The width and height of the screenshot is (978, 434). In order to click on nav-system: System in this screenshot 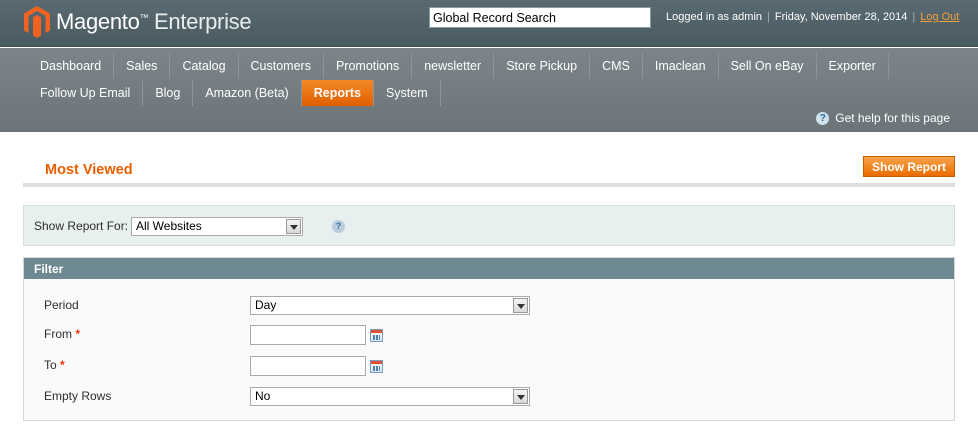, I will do `click(407, 93)`.